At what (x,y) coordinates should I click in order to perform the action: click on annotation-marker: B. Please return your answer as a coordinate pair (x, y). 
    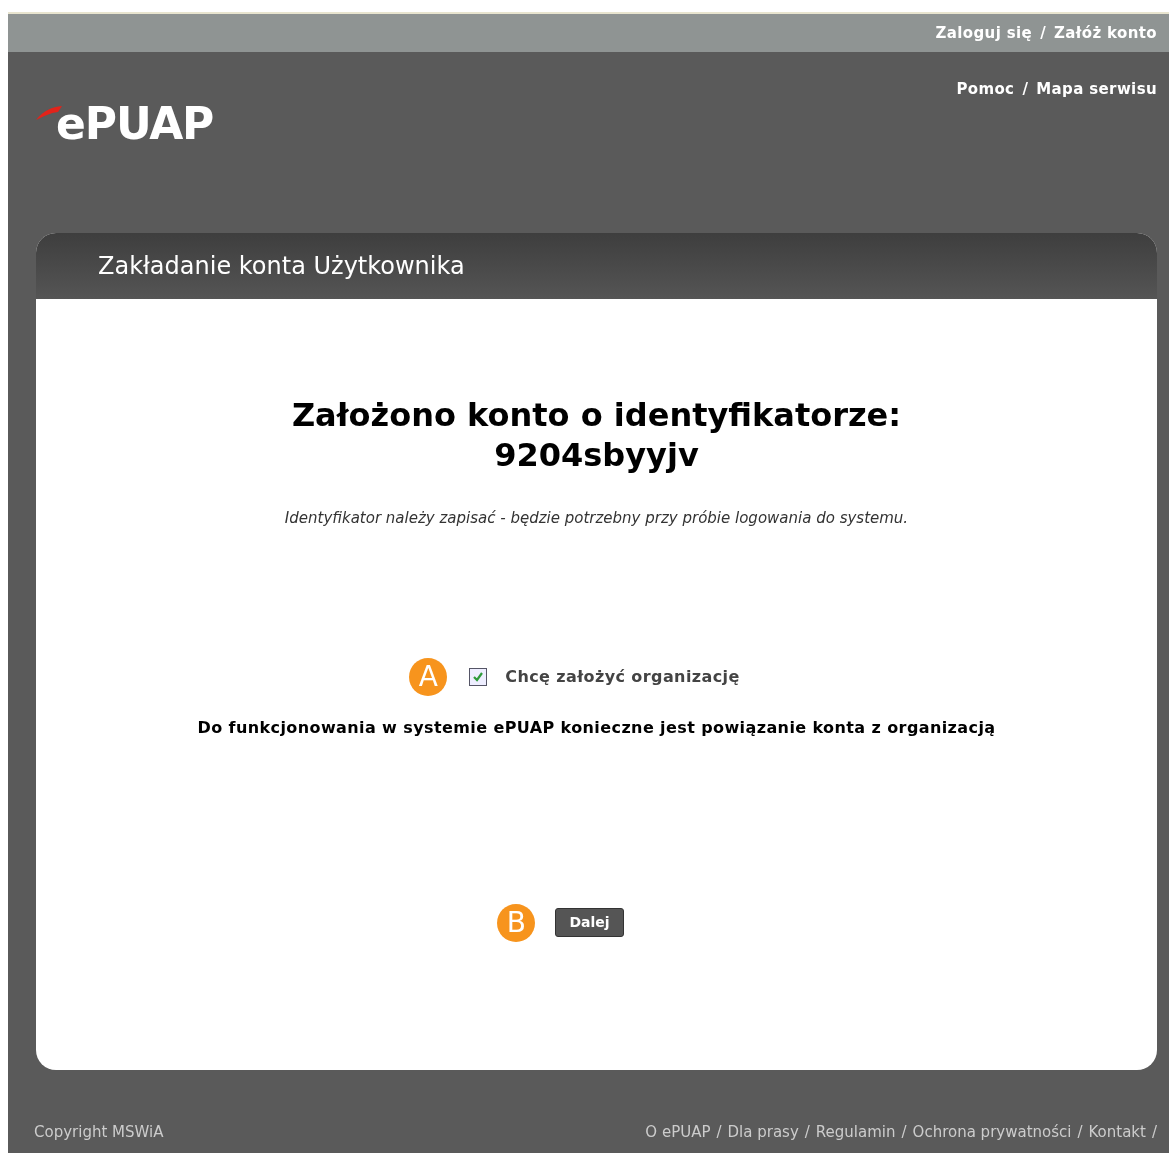
    Looking at the image, I should click on (516, 922).